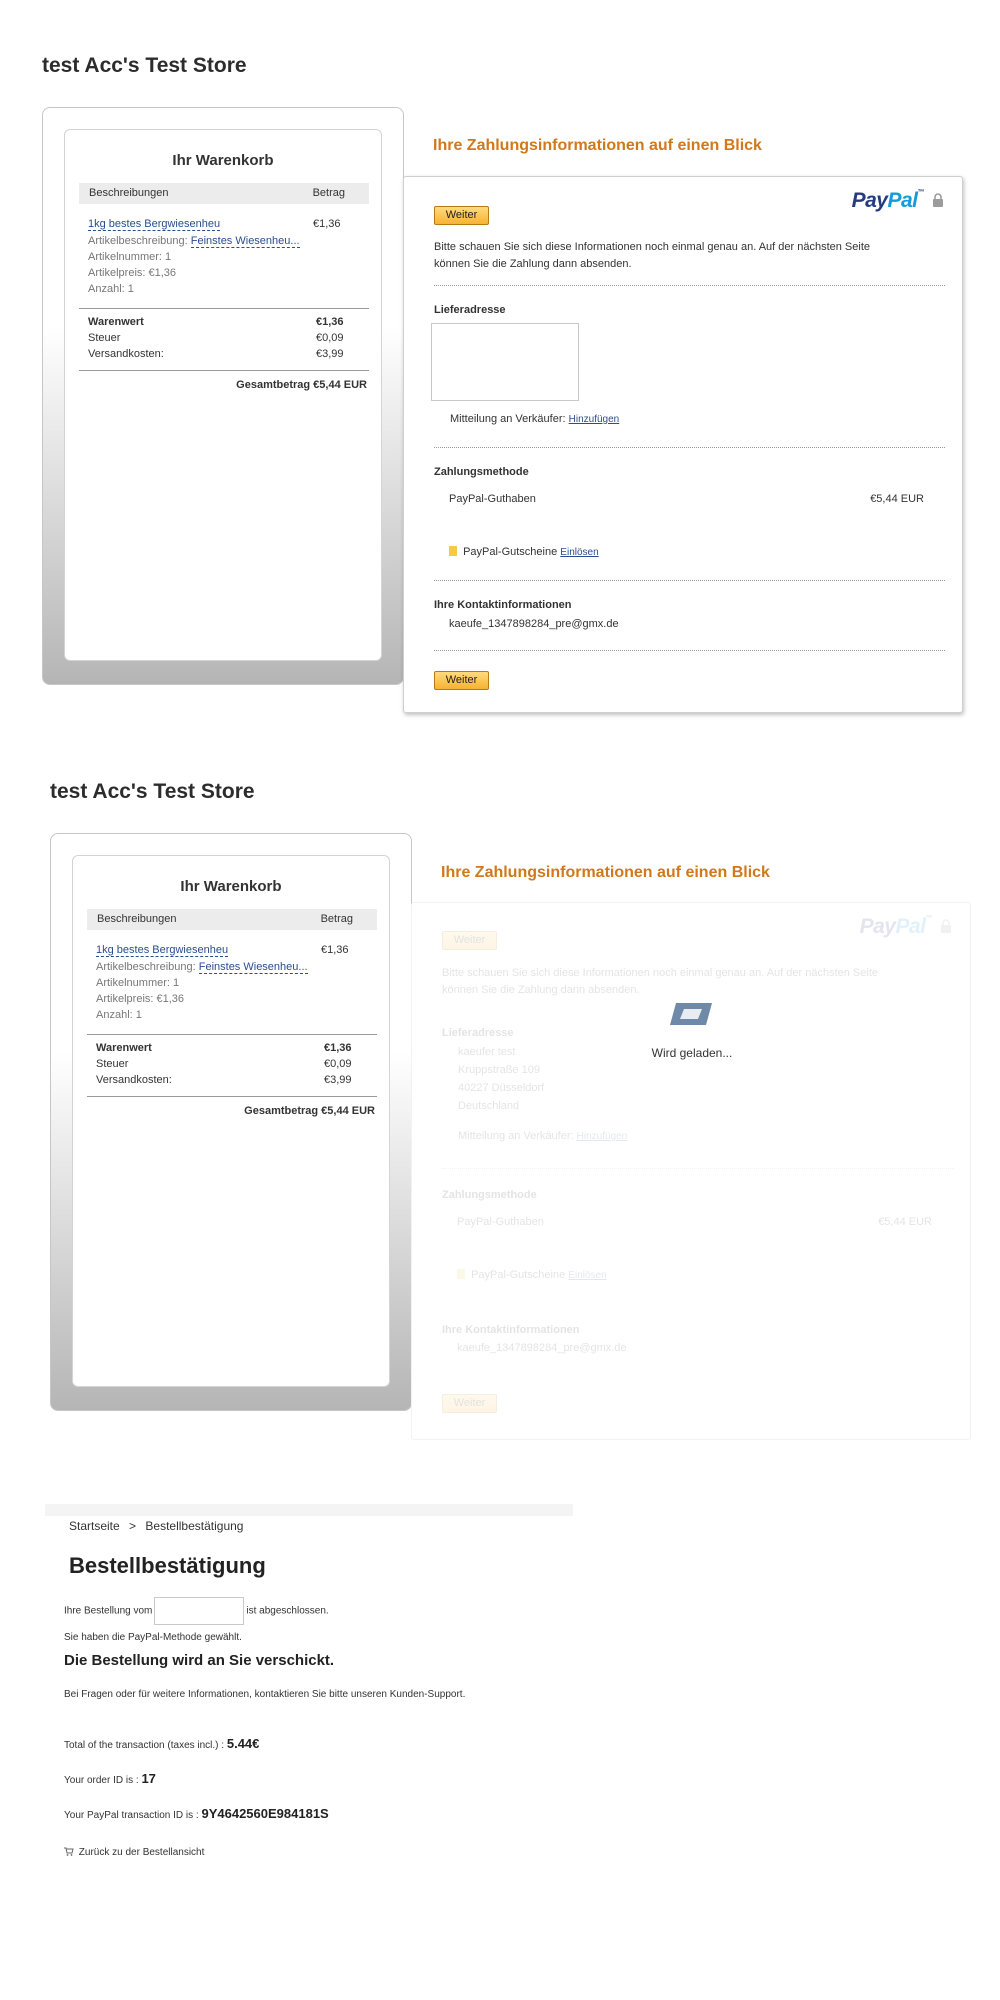 This screenshot has width=1000, height=2000. What do you see at coordinates (144, 1745) in the screenshot?
I see `transaction-total-label: Total of the transaction (taxes incl.) :` at bounding box center [144, 1745].